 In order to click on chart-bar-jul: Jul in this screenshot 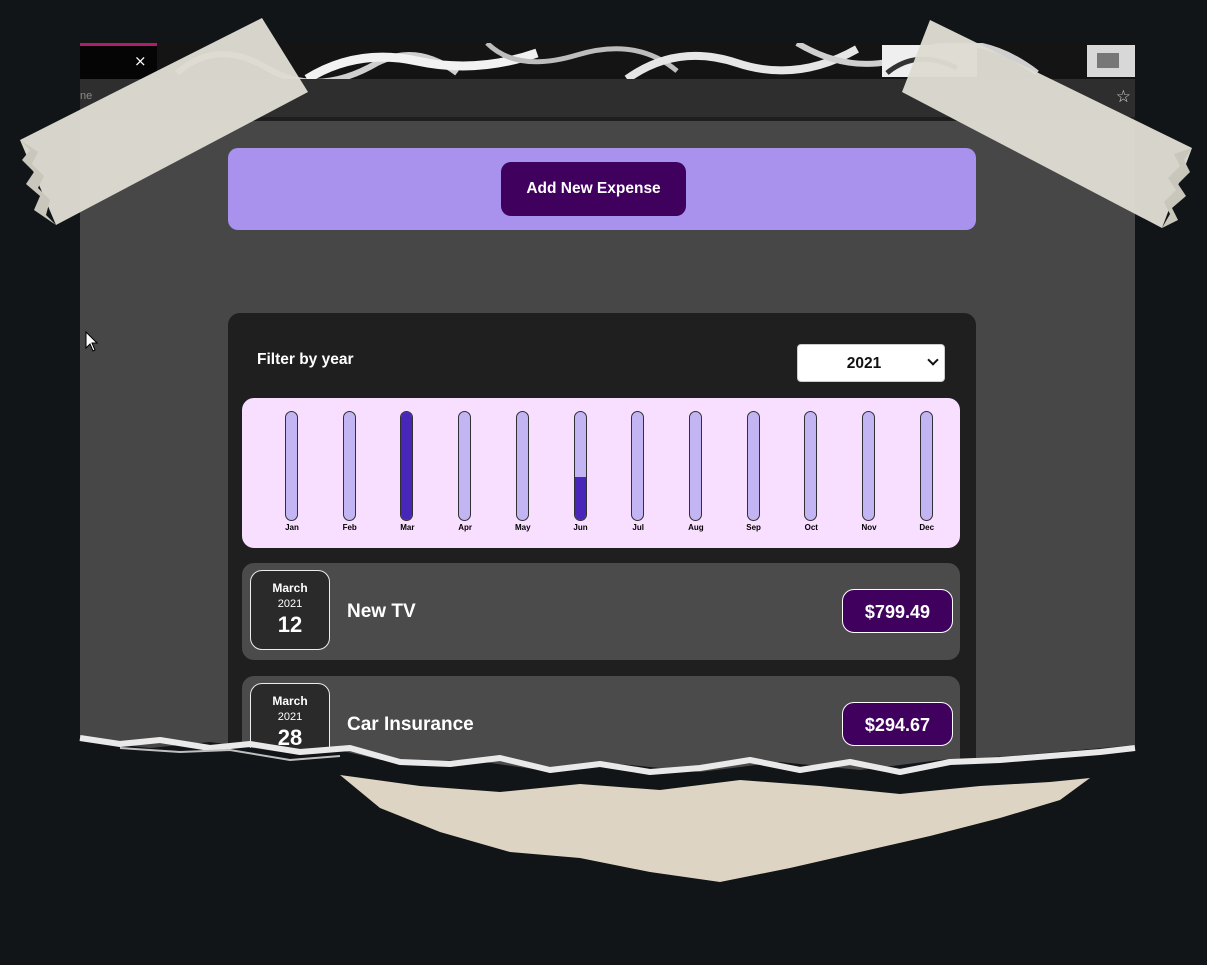, I will do `click(638, 473)`.